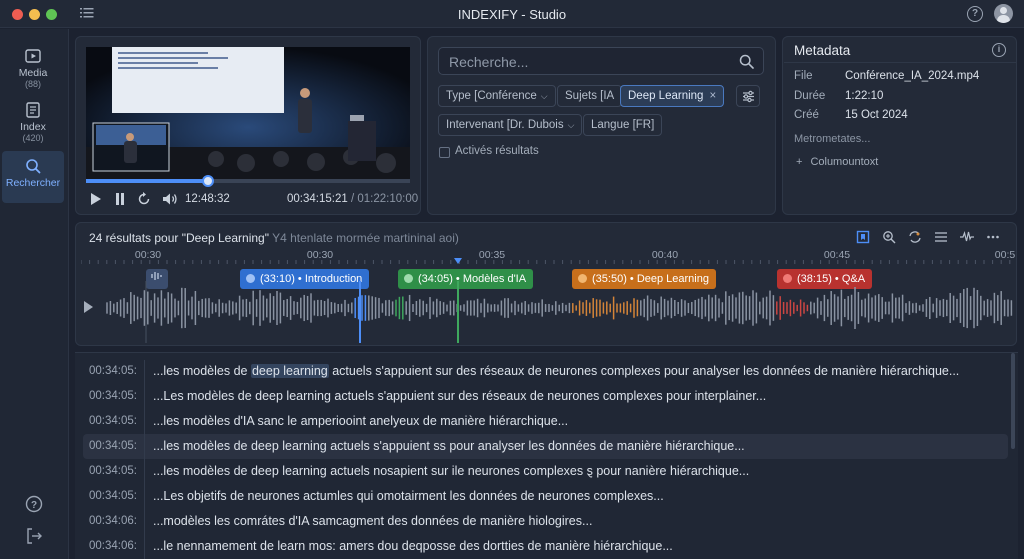 Image resolution: width=1024 pixels, height=559 pixels. What do you see at coordinates (512, 14) in the screenshot?
I see `title-bar: INDEXIFY - Studio ?` at bounding box center [512, 14].